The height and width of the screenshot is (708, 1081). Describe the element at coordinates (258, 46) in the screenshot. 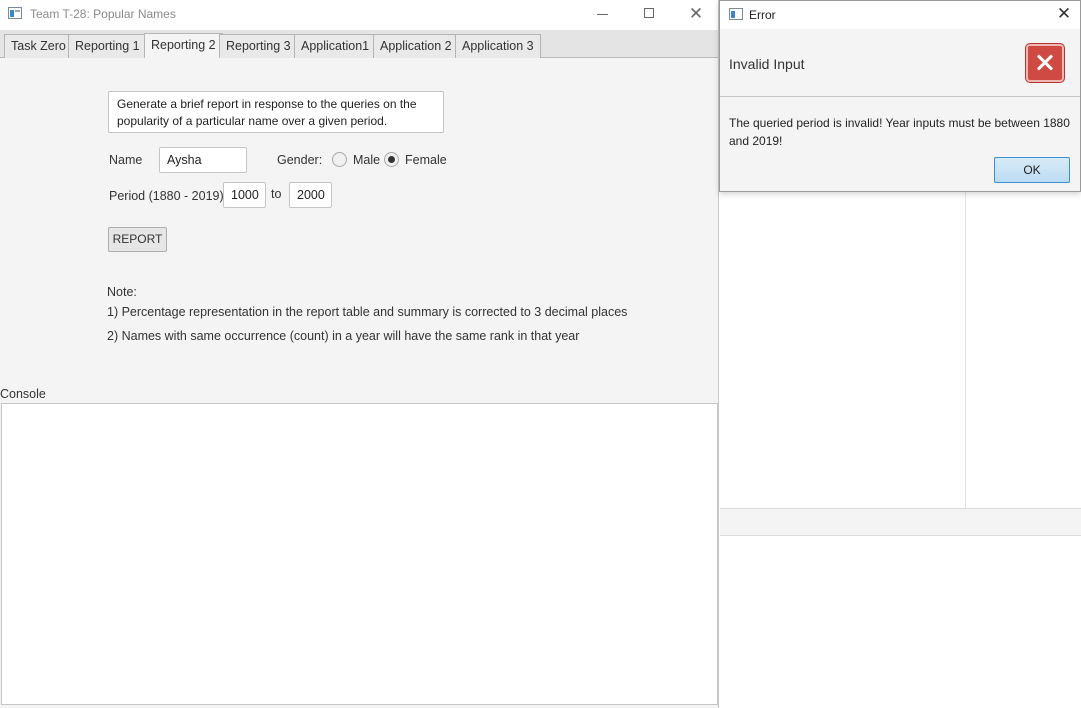

I see `tab-reporting-3: Reporting 3` at that location.